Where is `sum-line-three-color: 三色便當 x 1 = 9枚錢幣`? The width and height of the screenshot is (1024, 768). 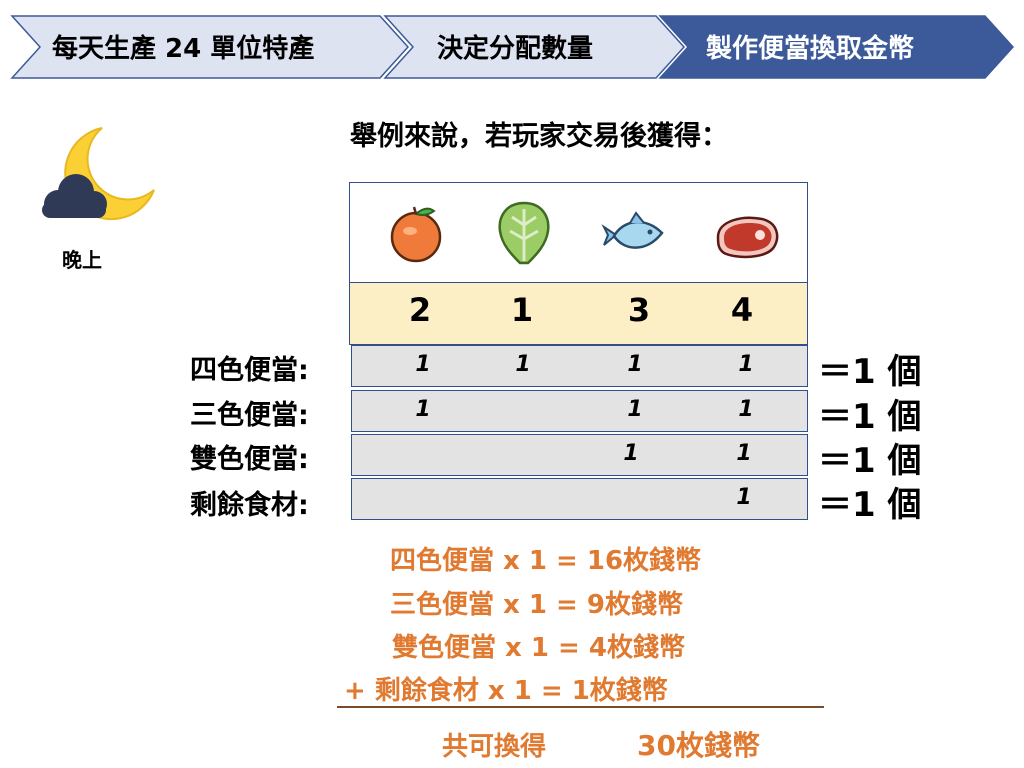
sum-line-three-color: 三色便當 x 1 = 9枚錢幣 is located at coordinates (536, 605).